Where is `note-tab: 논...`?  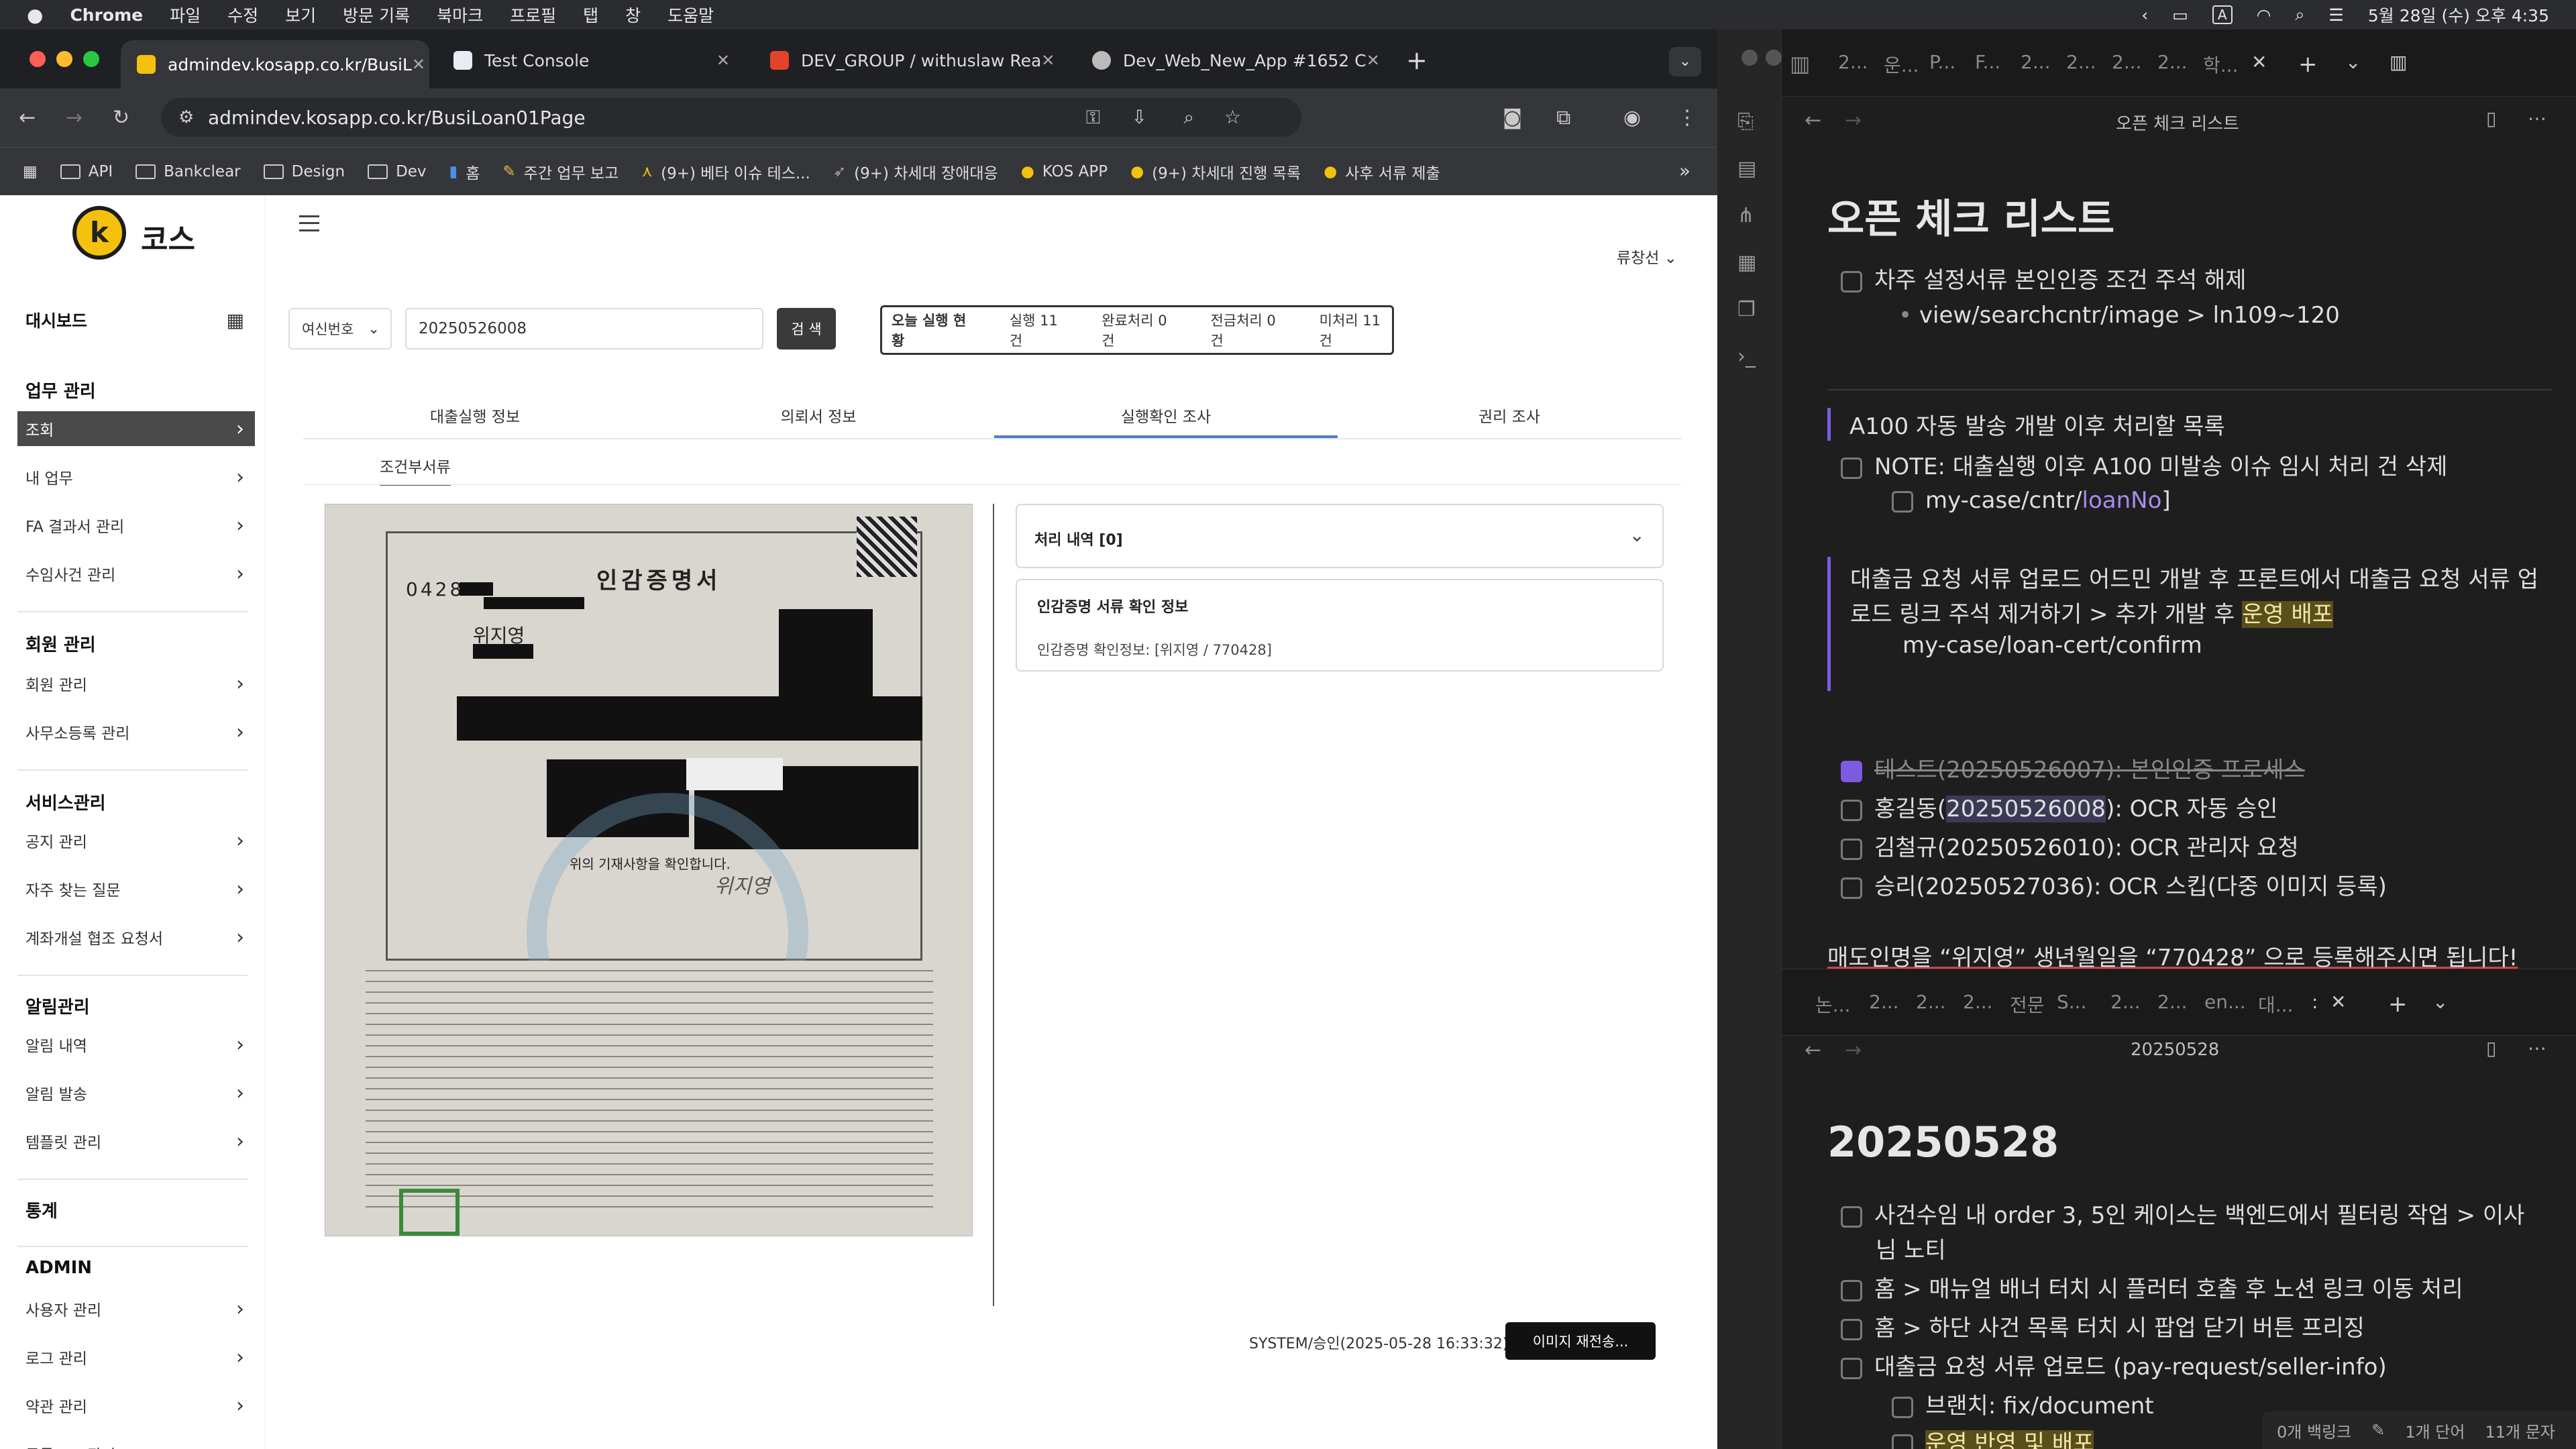 note-tab: 논... is located at coordinates (1832, 1004).